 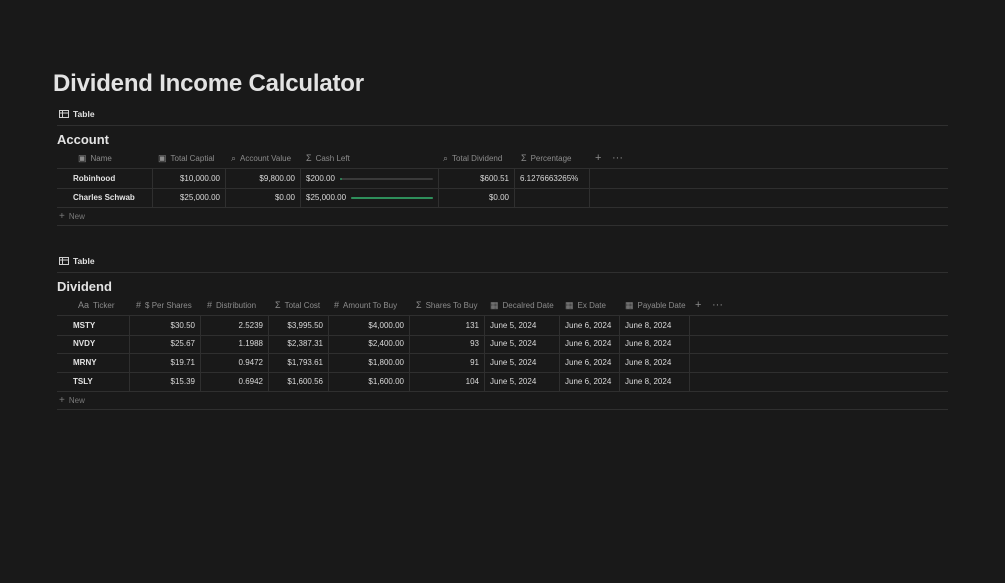 I want to click on col-total-capital: ▣ Total Captial, so click(x=186, y=158).